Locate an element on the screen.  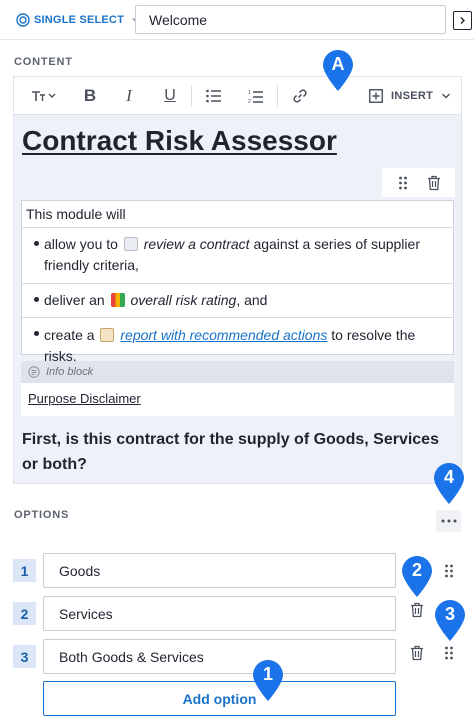
info-block-content: Purpose Disclaimer is located at coordinates (237, 399).